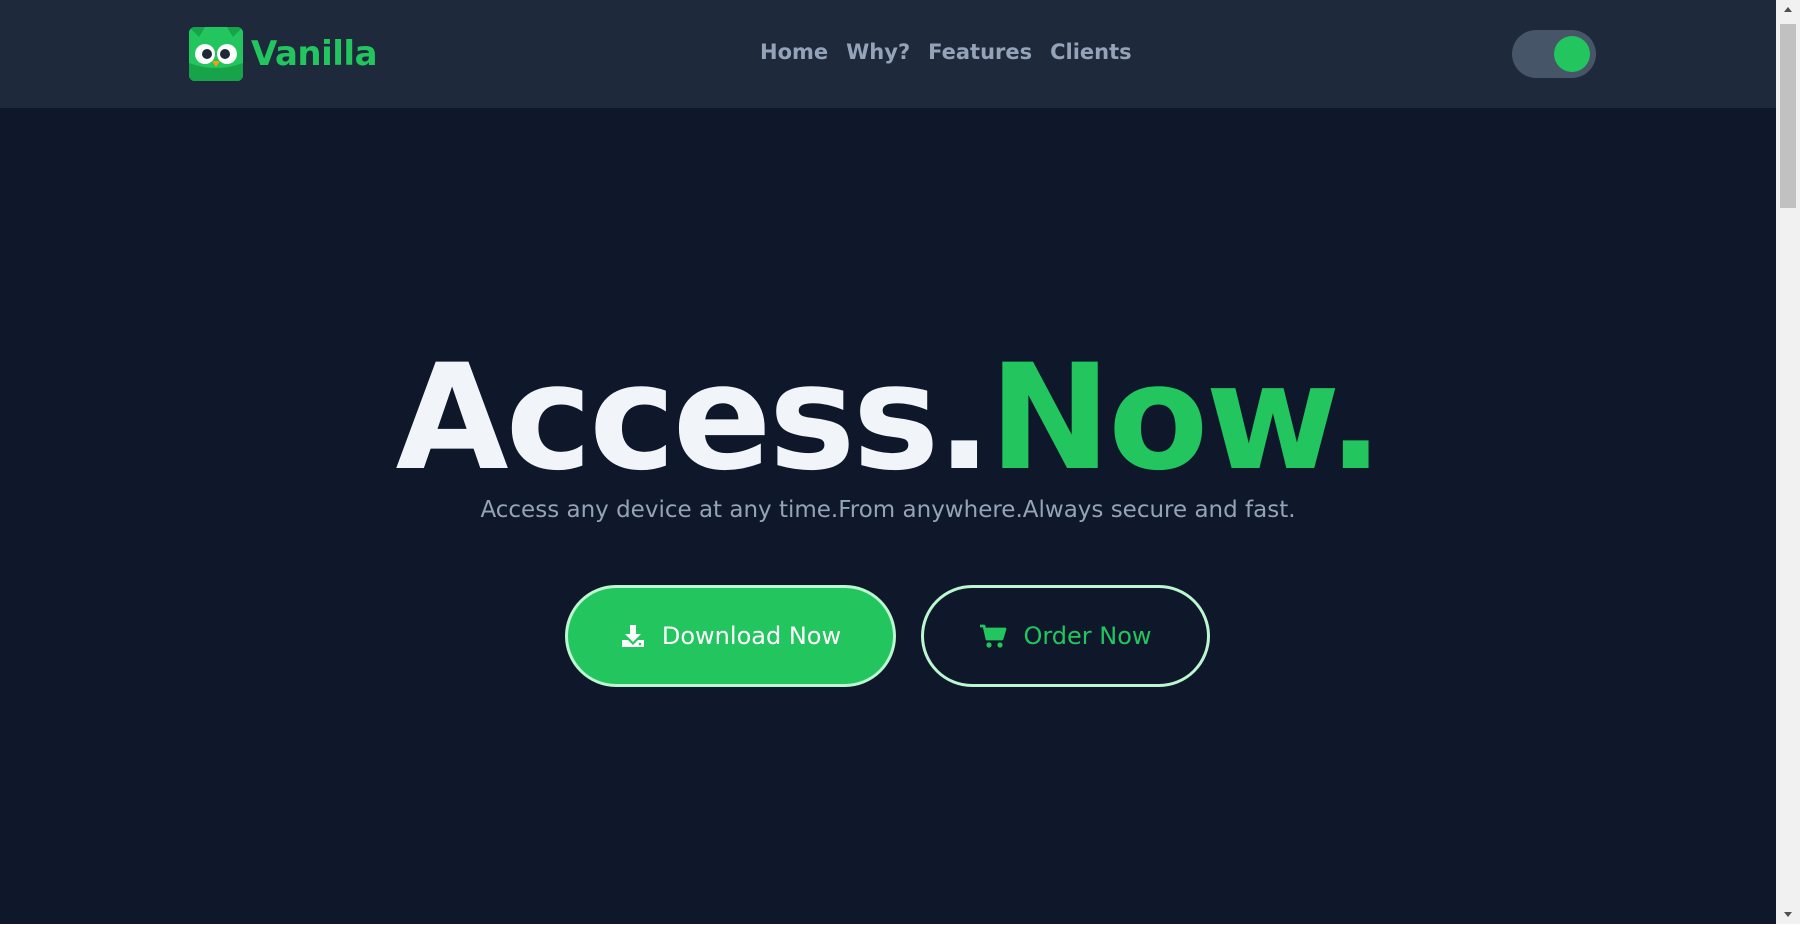 The image size is (1800, 945). I want to click on nav-item-clients: Clients, so click(1091, 52).